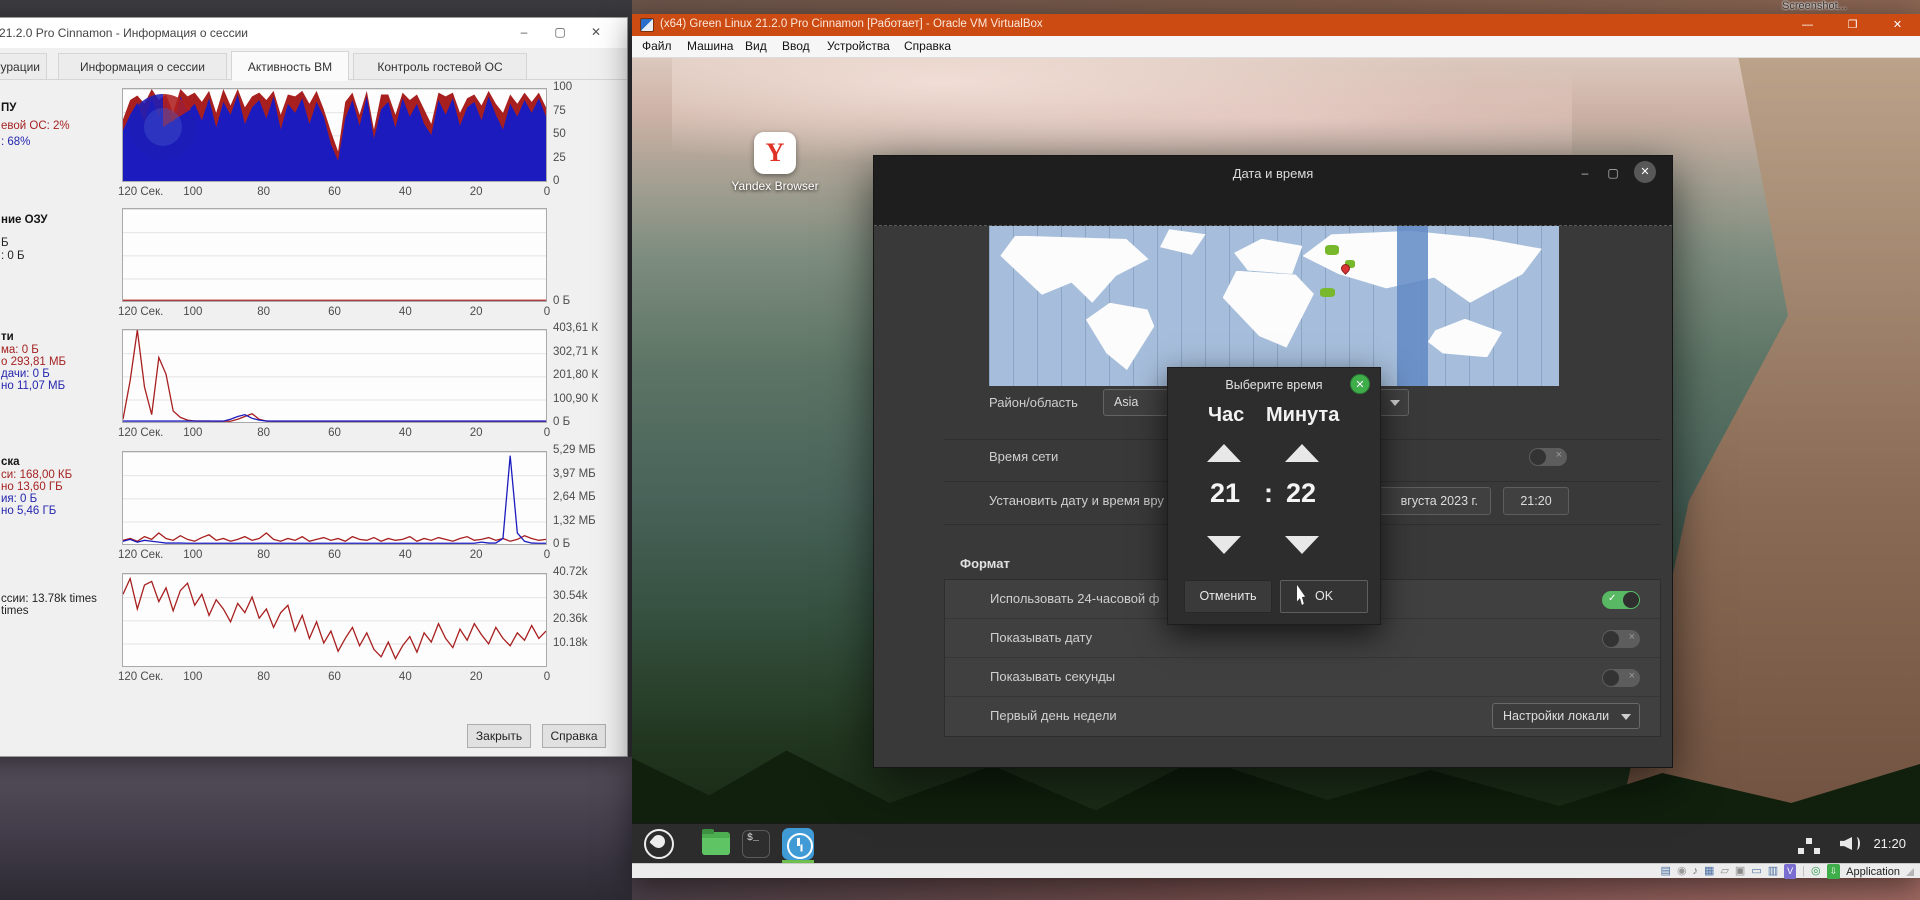 This screenshot has height=900, width=1920. What do you see at coordinates (716, 842) in the screenshot?
I see `file-manager-icon` at bounding box center [716, 842].